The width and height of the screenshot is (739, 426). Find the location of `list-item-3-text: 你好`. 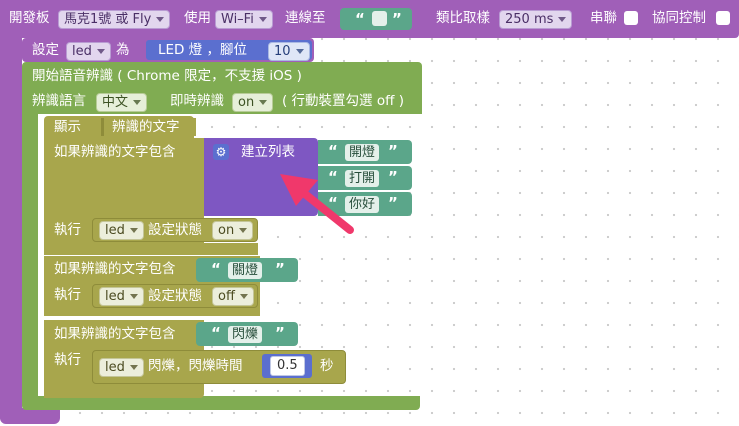

list-item-3-text: 你好 is located at coordinates (362, 204).